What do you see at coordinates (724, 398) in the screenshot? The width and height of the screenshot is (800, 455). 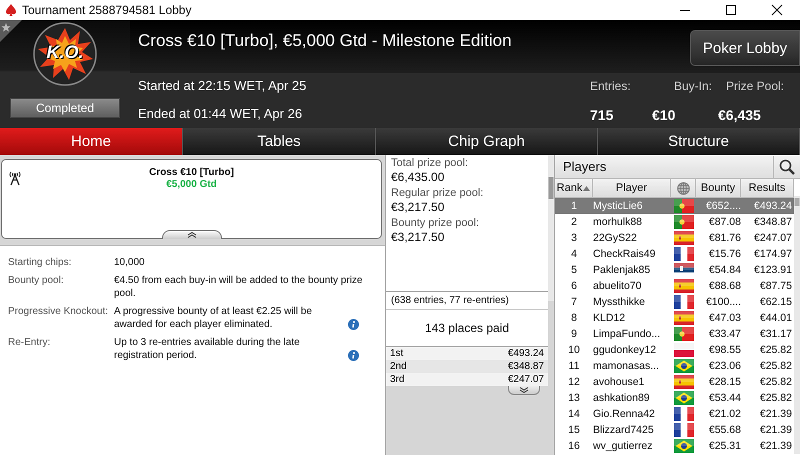 I see `bounty-cell-text: €53.44` at bounding box center [724, 398].